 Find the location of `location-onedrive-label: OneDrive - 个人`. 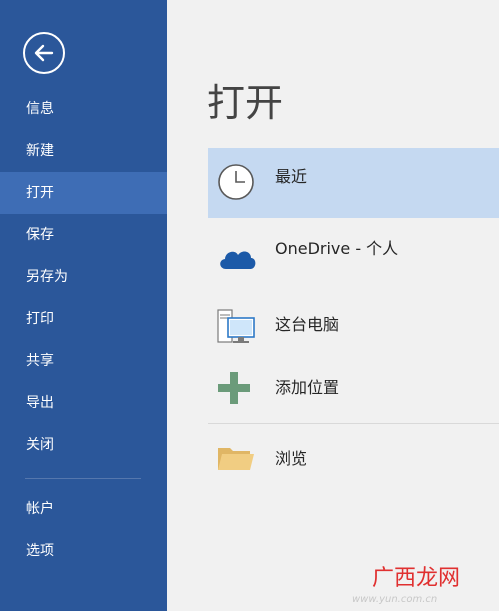

location-onedrive-label: OneDrive - 个人 is located at coordinates (337, 248).